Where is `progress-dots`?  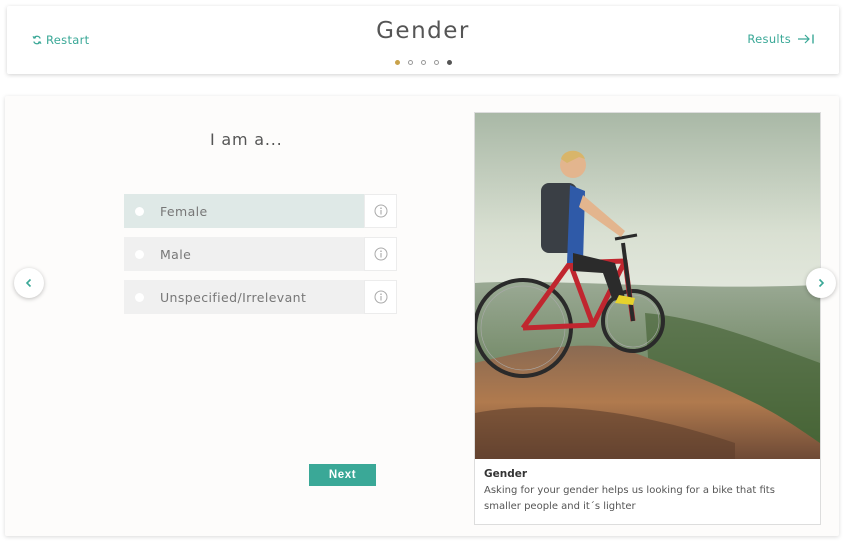 progress-dots is located at coordinates (423, 62).